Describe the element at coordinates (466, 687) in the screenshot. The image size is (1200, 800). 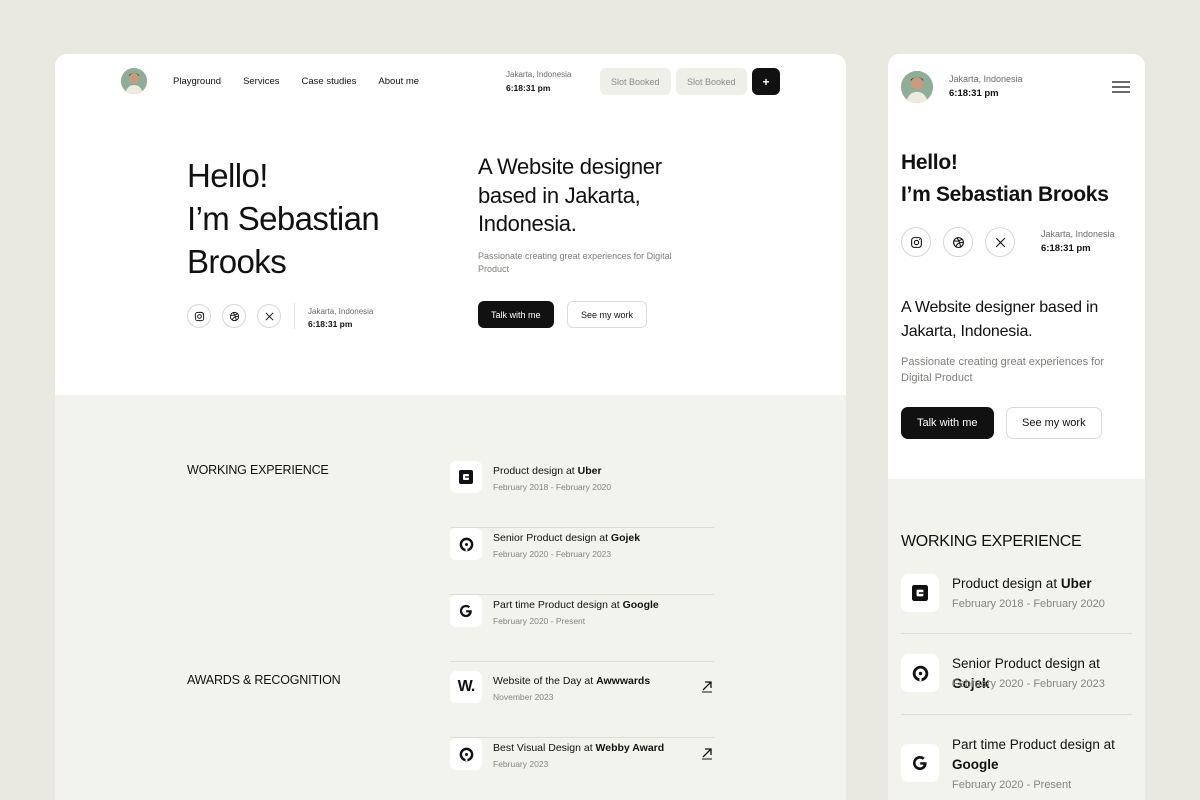
I see `awwwards-icon: W.` at that location.